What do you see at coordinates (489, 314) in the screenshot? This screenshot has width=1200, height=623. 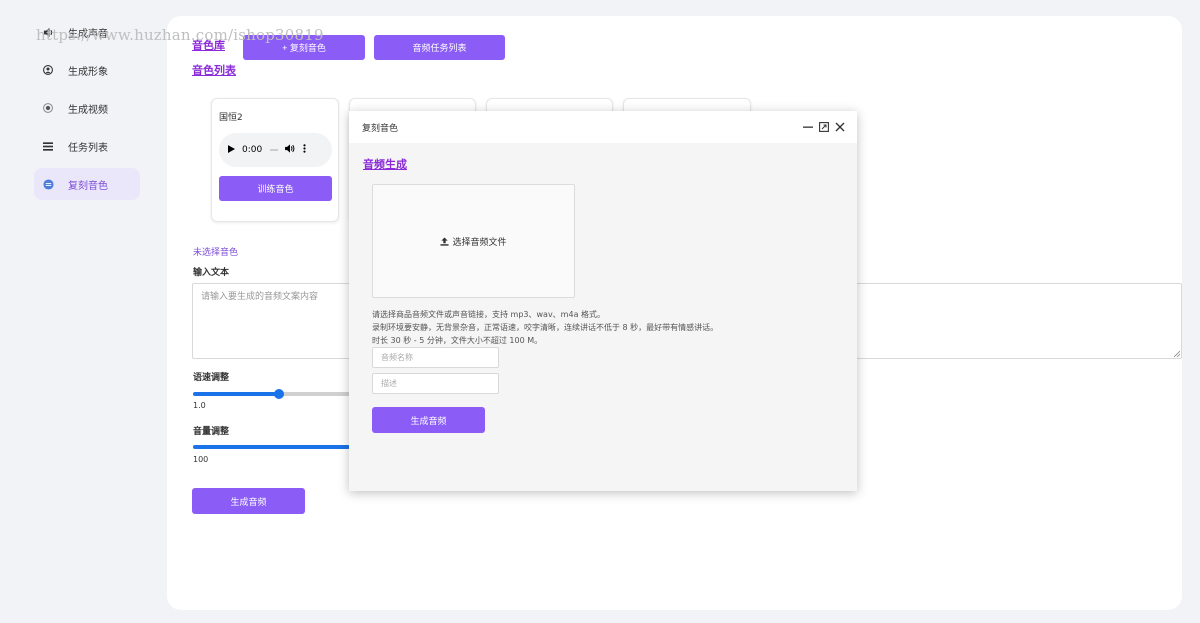 I see `hint-line: 请选择商品音频文件或声音链接，支持 mp3、wav、m4a 格式。` at bounding box center [489, 314].